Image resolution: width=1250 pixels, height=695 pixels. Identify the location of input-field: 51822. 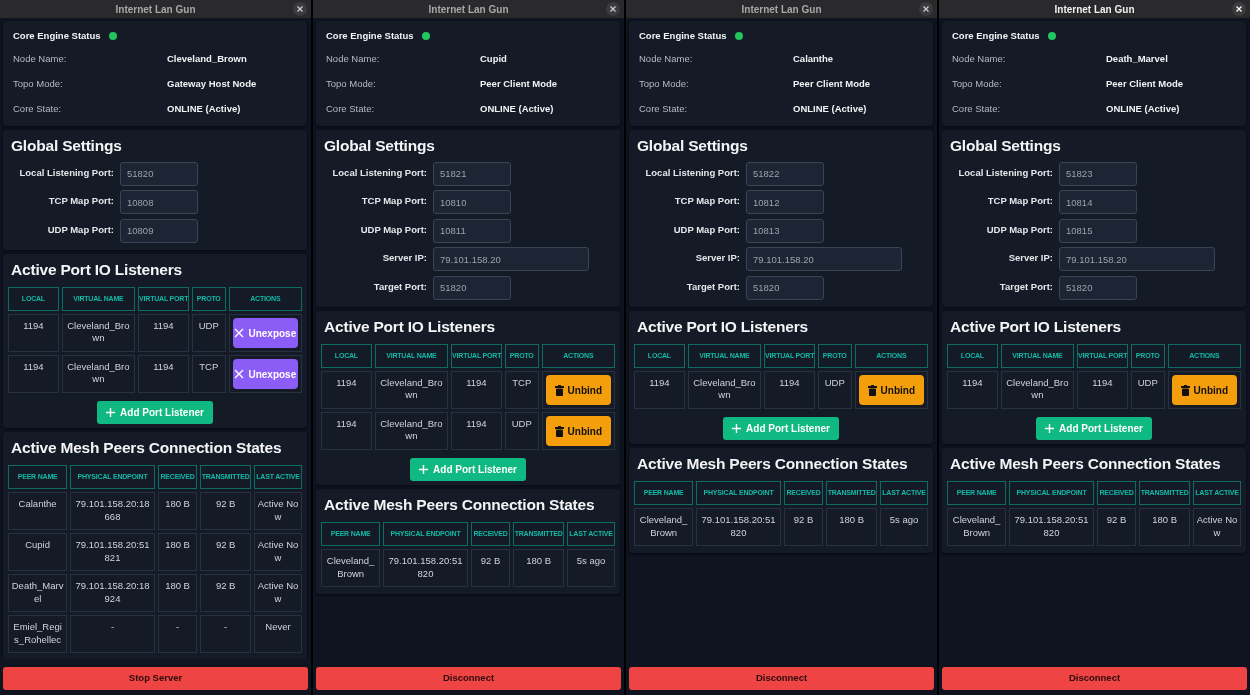
(785, 173).